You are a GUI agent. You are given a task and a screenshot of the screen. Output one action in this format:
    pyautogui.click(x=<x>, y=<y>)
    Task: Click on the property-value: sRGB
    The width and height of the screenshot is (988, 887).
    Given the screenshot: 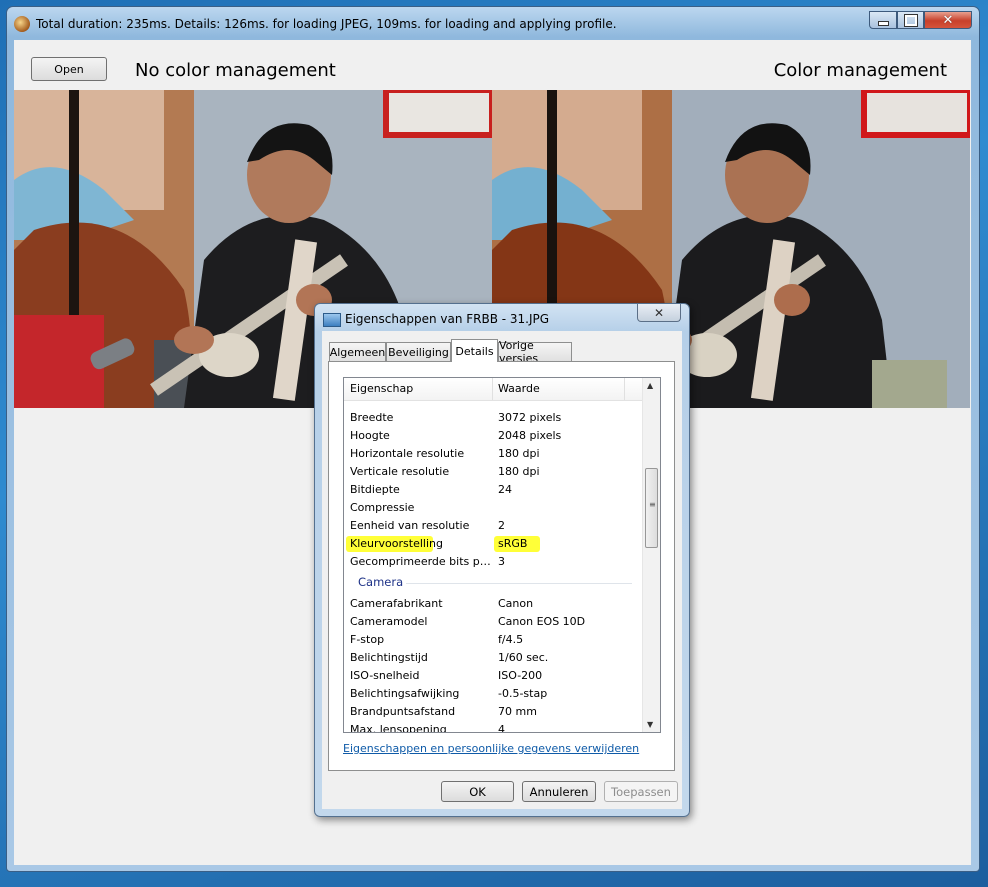 What is the action you would take?
    pyautogui.click(x=513, y=543)
    